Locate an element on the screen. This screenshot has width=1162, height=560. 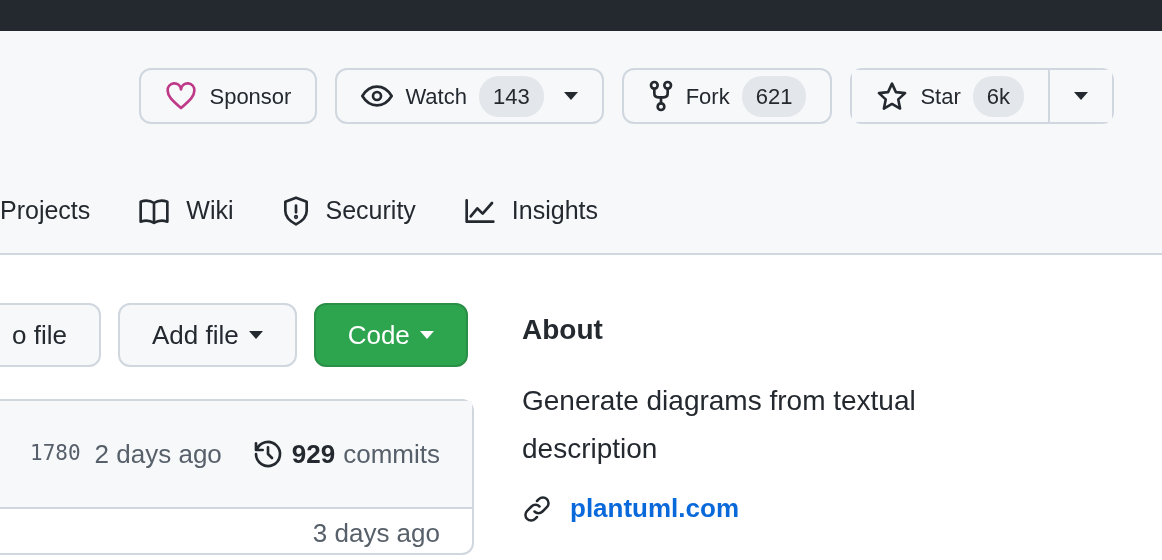
count-badge: 621 is located at coordinates (774, 96).